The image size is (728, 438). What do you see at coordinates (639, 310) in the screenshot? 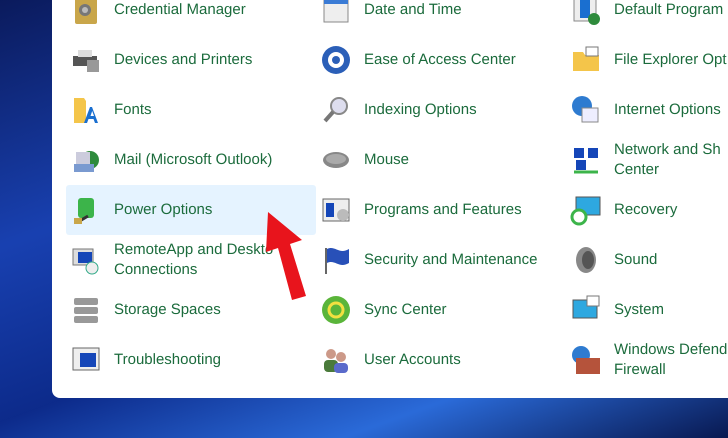
I see `item-label: System` at bounding box center [639, 310].